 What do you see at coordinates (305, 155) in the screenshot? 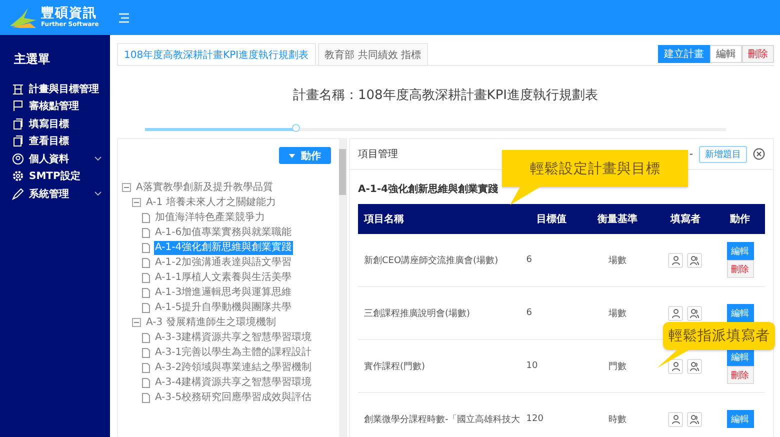
I see `action-button: 動作` at bounding box center [305, 155].